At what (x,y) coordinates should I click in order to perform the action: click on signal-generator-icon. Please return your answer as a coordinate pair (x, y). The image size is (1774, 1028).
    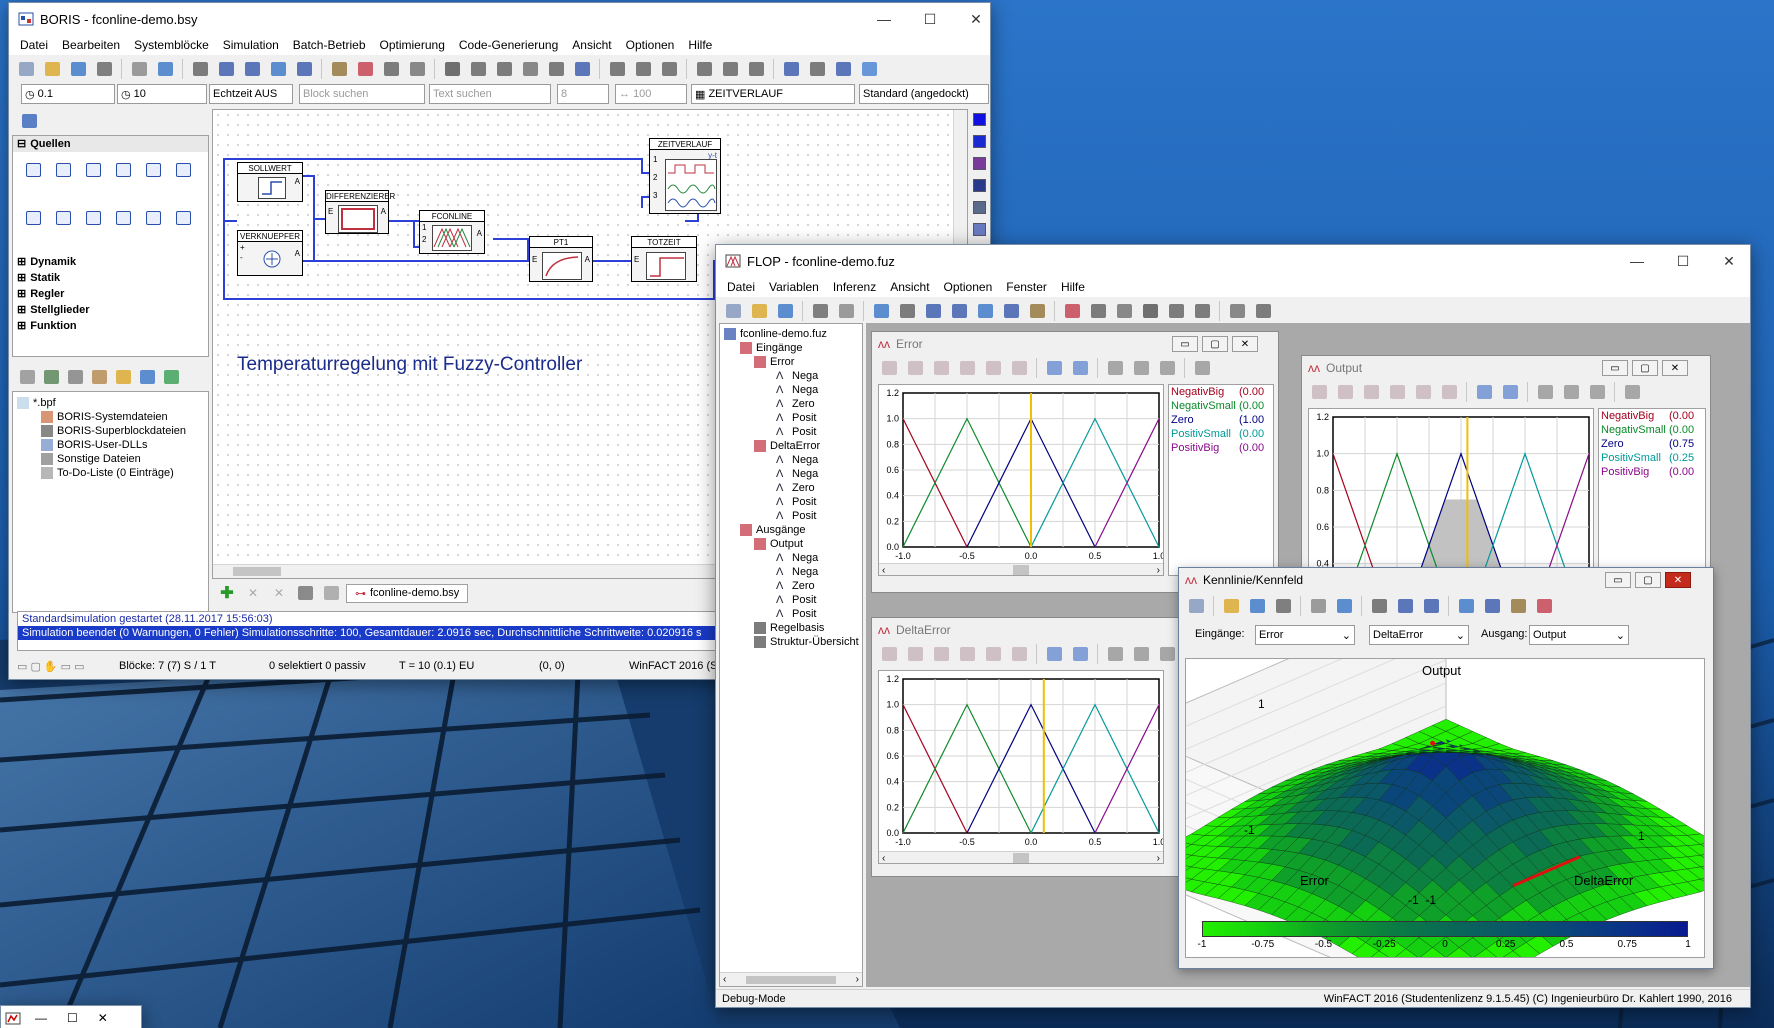
    Looking at the image, I should click on (63, 170).